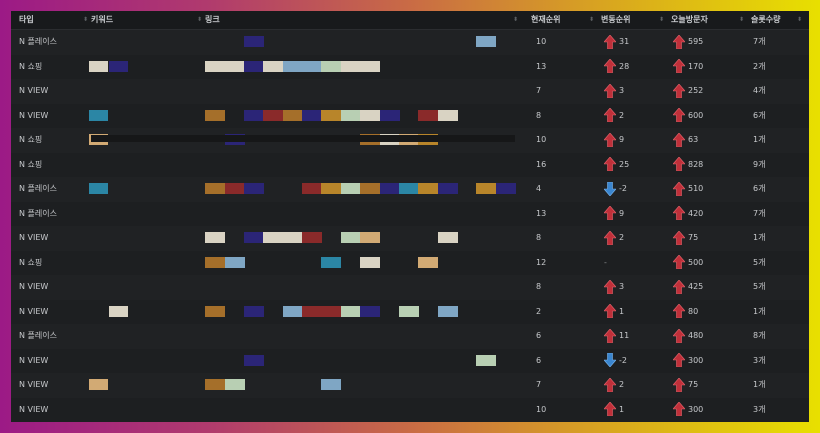 Image resolution: width=820 pixels, height=433 pixels. What do you see at coordinates (303, 138) in the screenshot?
I see `hover-strip` at bounding box center [303, 138].